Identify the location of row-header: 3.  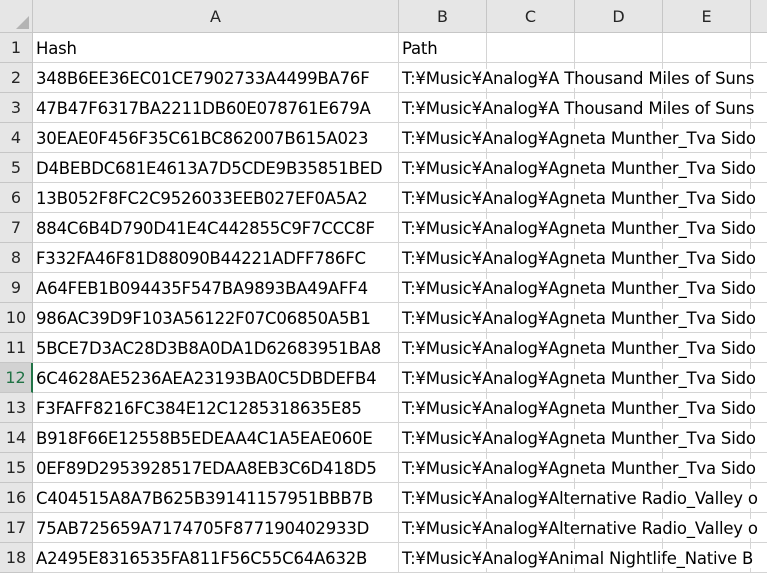
(16, 108).